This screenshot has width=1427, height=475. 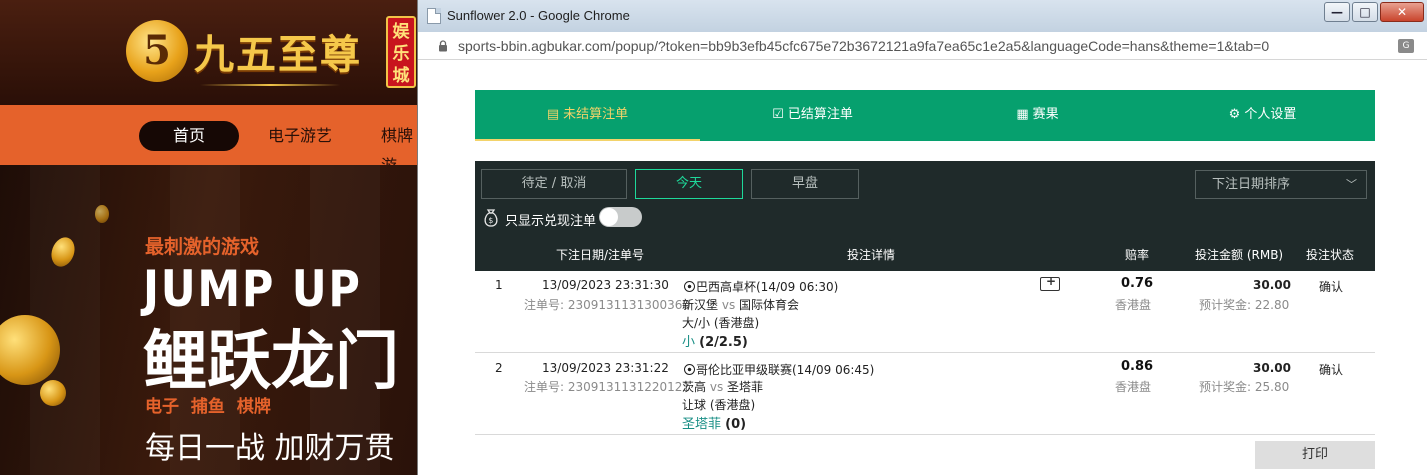 I want to click on header-odds: 赔率, so click(x=1137, y=255).